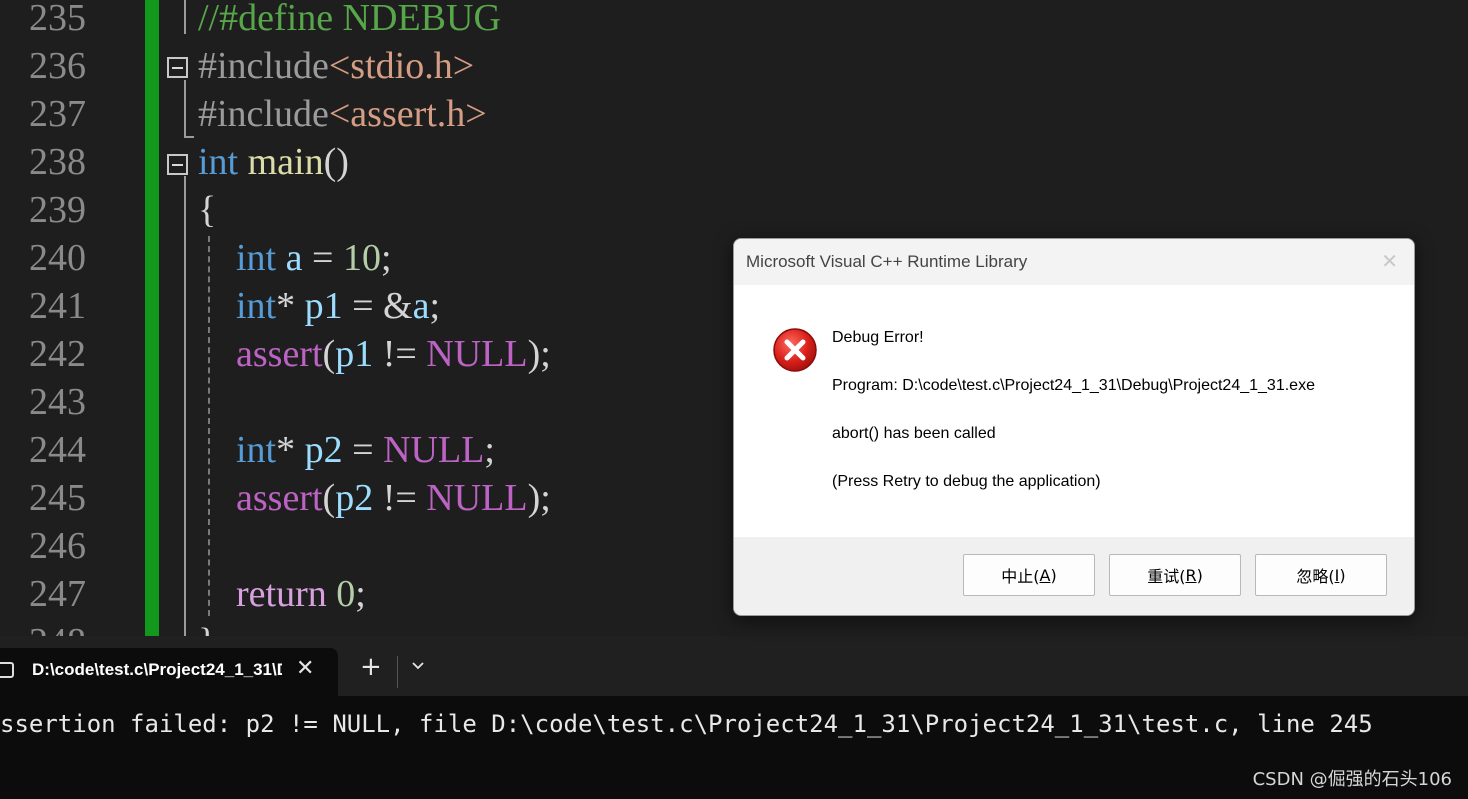 This screenshot has height=799, width=1468. What do you see at coordinates (7, 670) in the screenshot?
I see `console-icon` at bounding box center [7, 670].